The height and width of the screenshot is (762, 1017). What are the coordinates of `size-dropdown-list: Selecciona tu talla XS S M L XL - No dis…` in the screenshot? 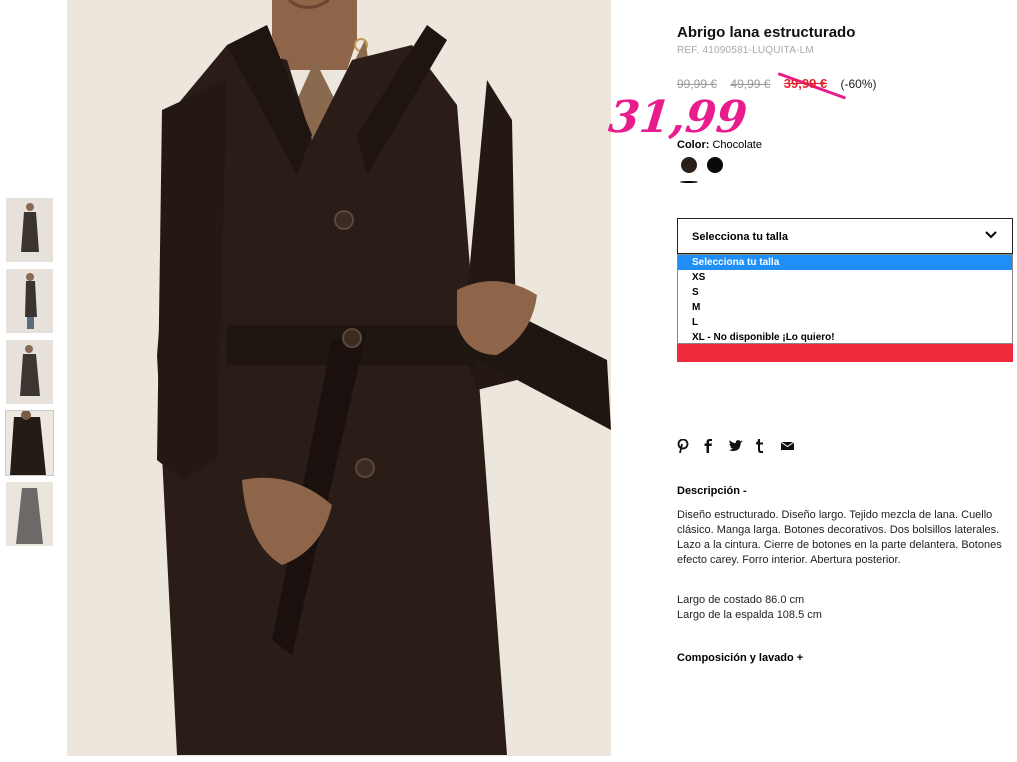 It's located at (845, 299).